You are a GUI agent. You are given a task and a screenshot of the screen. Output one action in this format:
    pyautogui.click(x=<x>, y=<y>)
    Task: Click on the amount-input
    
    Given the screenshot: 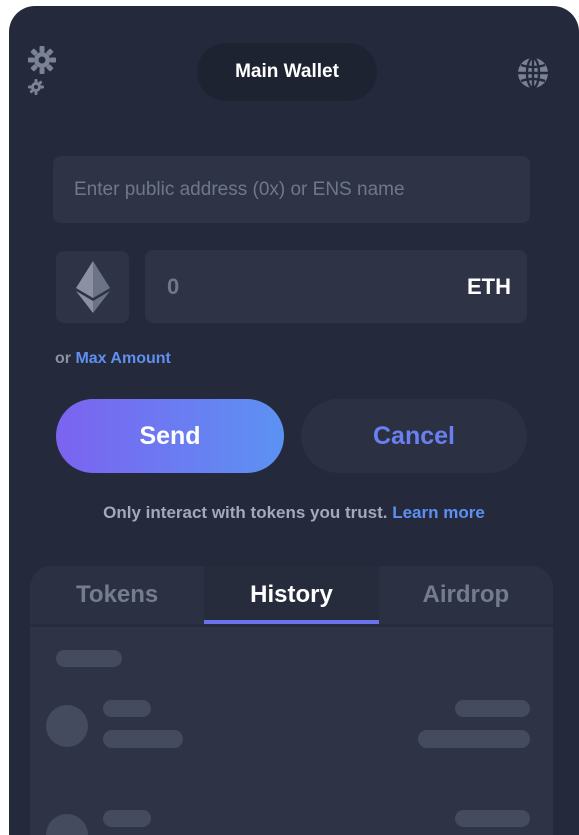 What is the action you would take?
    pyautogui.click(x=316, y=286)
    